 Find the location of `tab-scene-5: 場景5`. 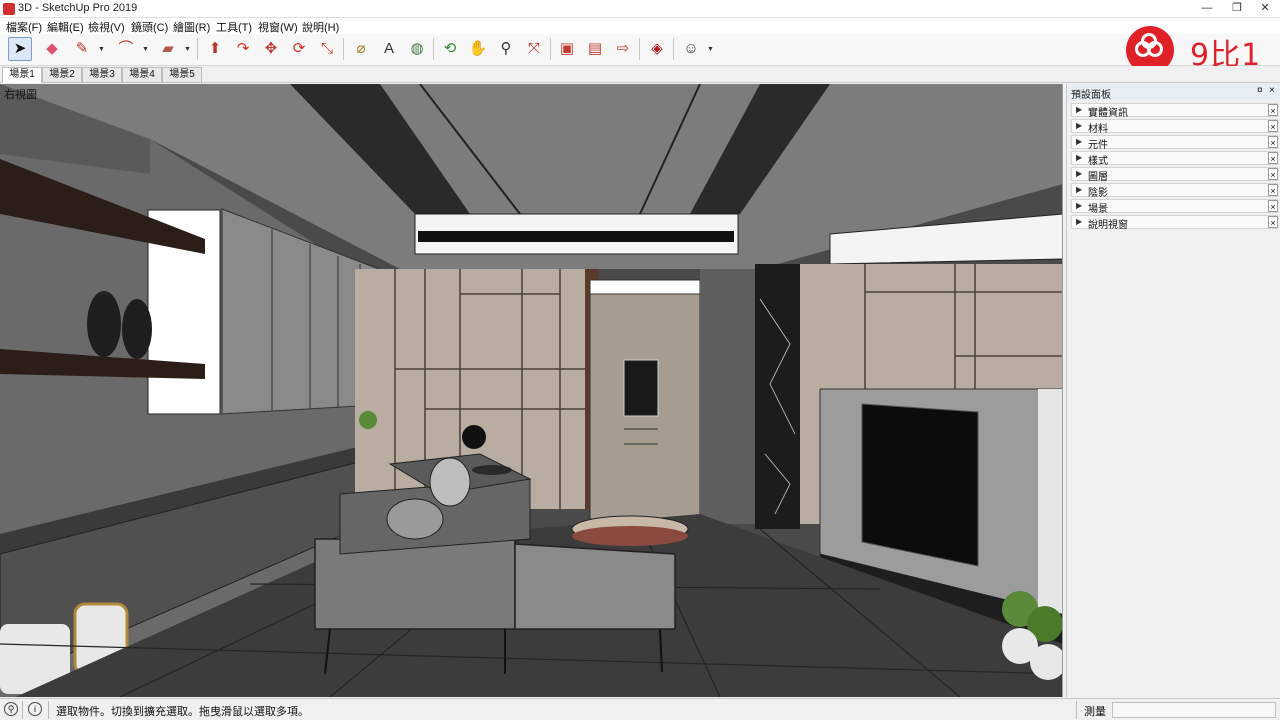

tab-scene-5: 場景5 is located at coordinates (182, 75).